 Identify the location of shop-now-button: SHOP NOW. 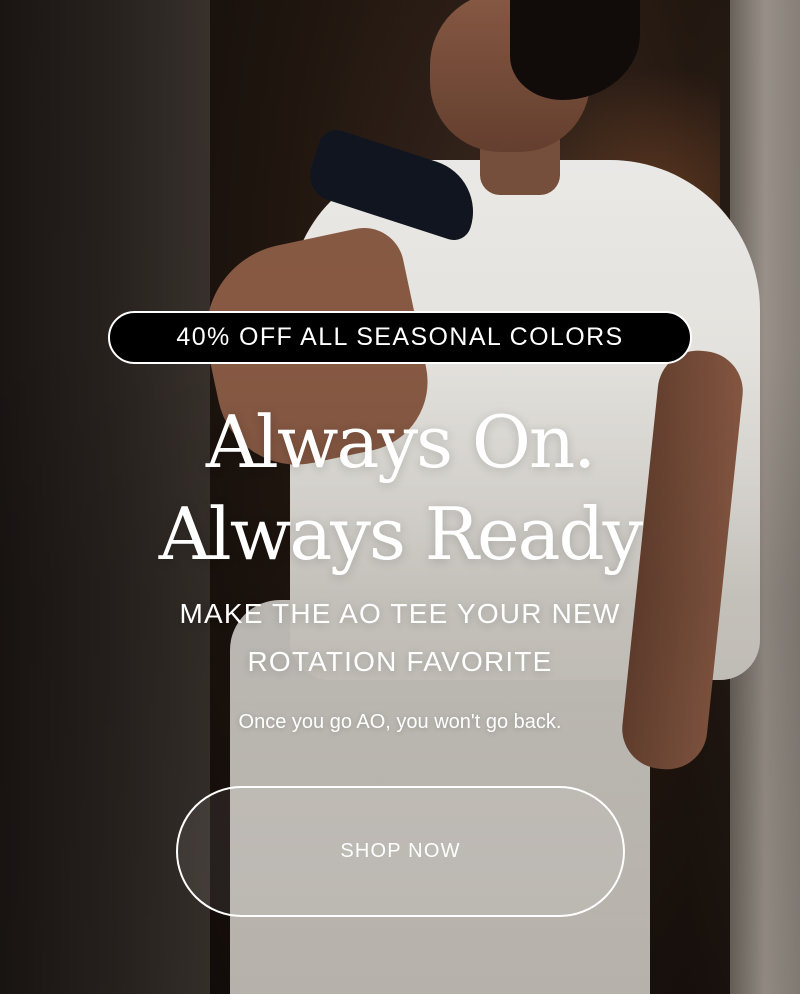
(400, 851).